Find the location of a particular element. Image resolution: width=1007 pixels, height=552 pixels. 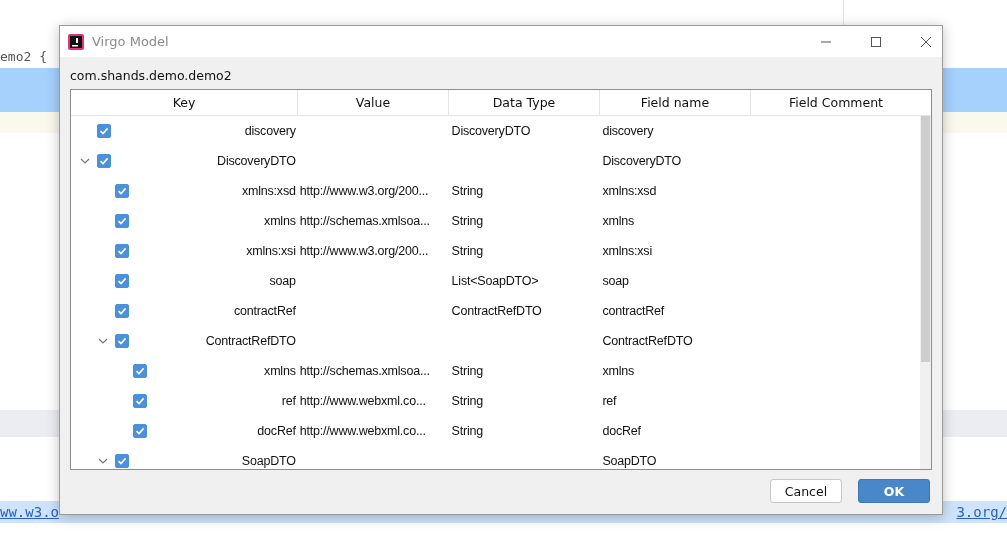

field-name-text: ContractRefDTO is located at coordinates (647, 341).